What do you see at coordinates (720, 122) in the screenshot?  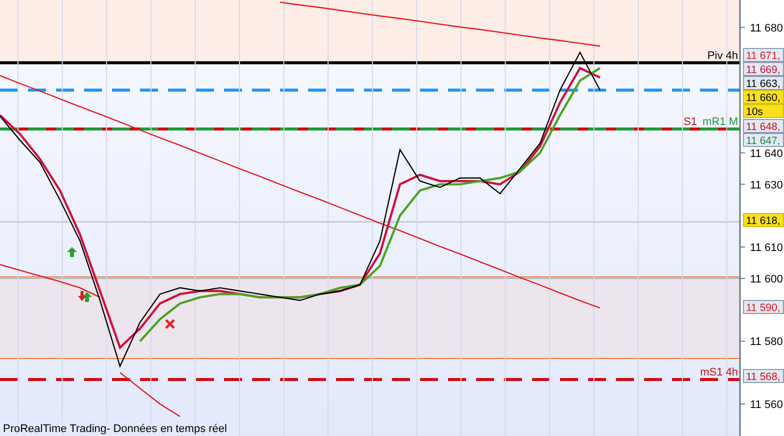 I see `level-label: mR1 M` at bounding box center [720, 122].